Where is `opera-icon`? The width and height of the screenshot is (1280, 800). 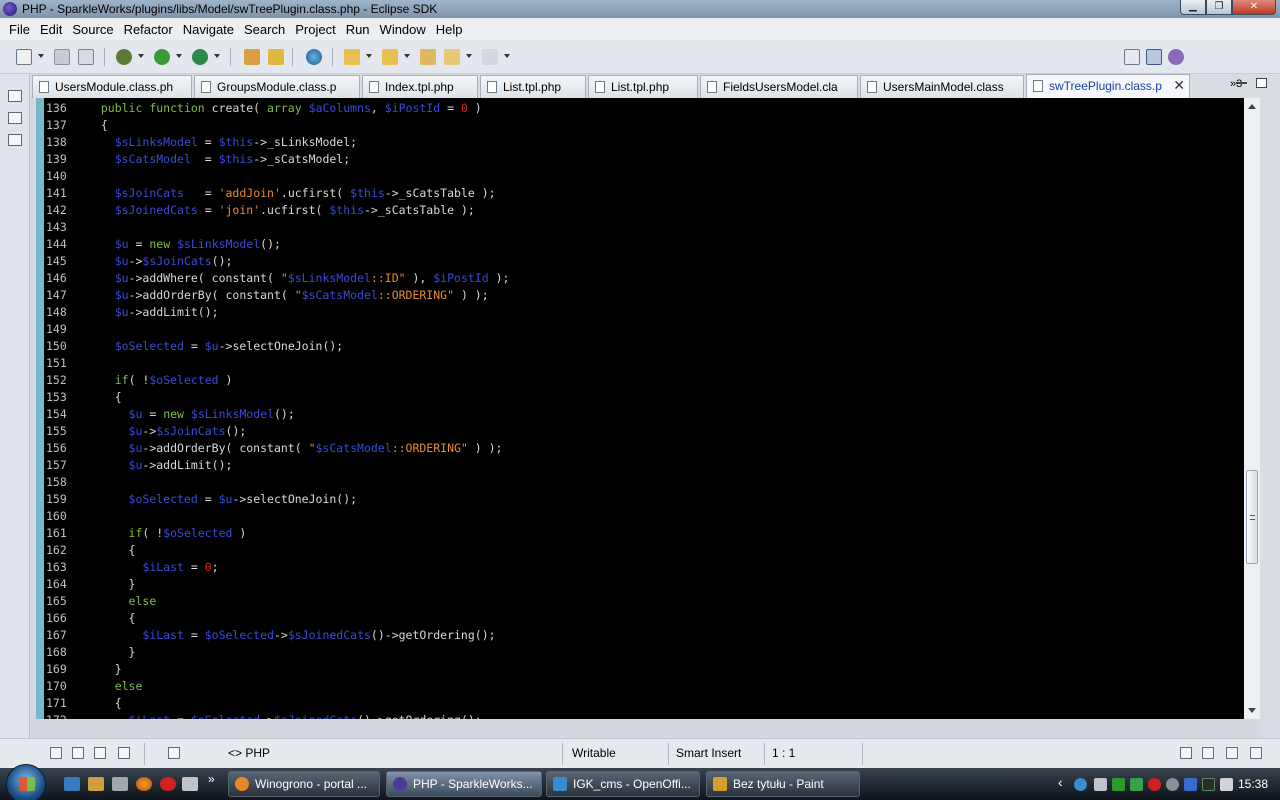
opera-icon is located at coordinates (168, 784).